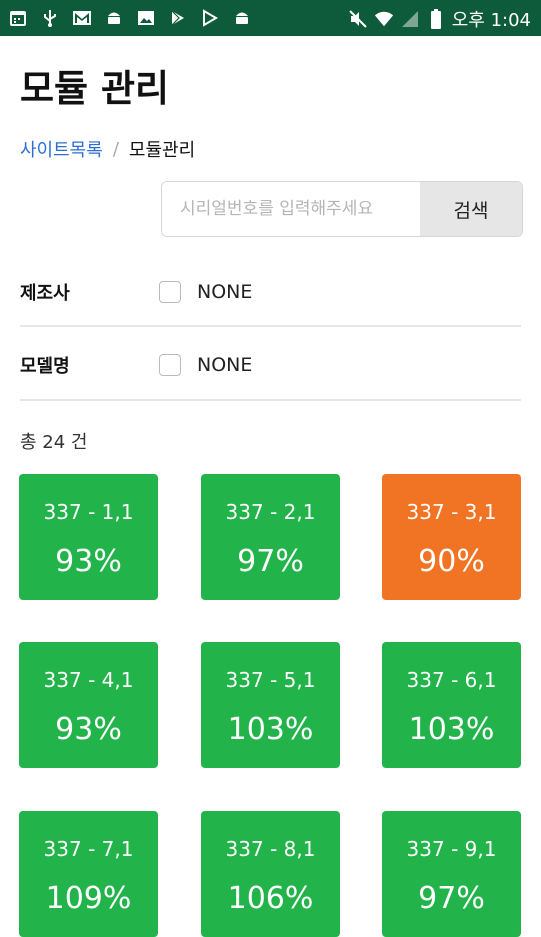 The image size is (541, 937). What do you see at coordinates (88, 705) in the screenshot?
I see `module-card: 337 - 4,1 93%` at bounding box center [88, 705].